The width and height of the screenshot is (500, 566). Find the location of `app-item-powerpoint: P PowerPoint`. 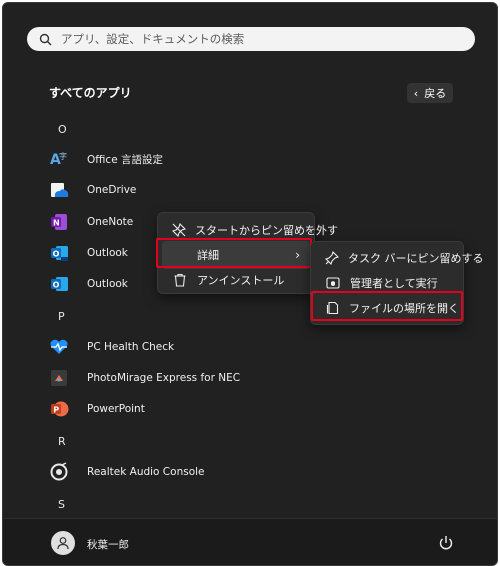

app-item-powerpoint: P PowerPoint is located at coordinates (178, 409).